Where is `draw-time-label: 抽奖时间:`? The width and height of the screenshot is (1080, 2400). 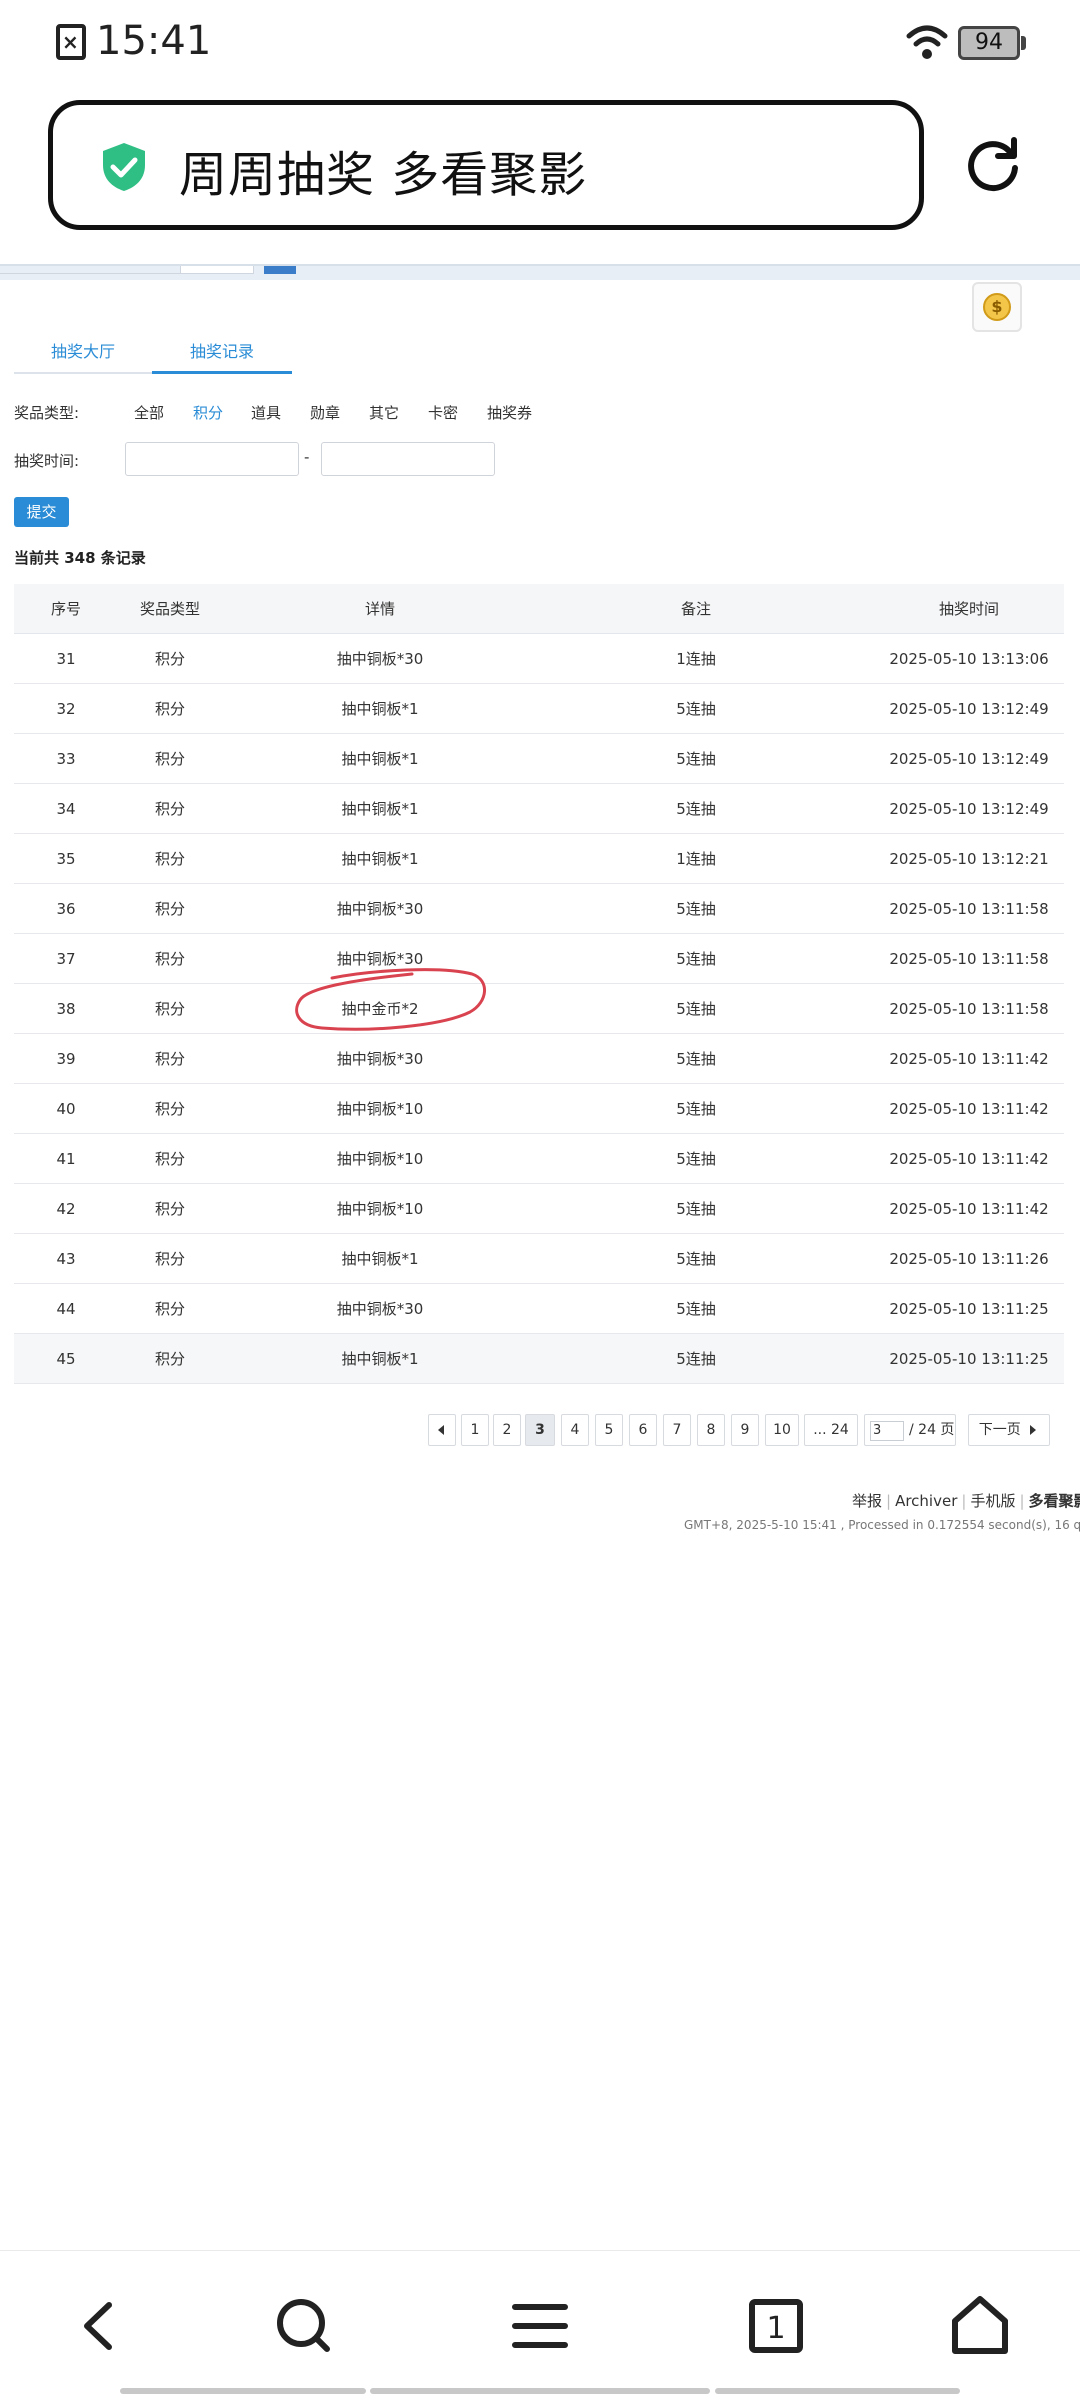 draw-time-label: 抽奖时间: is located at coordinates (47, 461).